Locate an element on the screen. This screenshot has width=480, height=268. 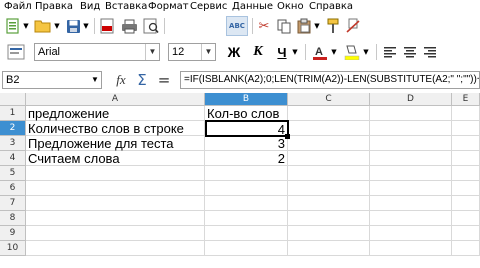
paste-dropdown-icon: ▼ is located at coordinates (317, 26).